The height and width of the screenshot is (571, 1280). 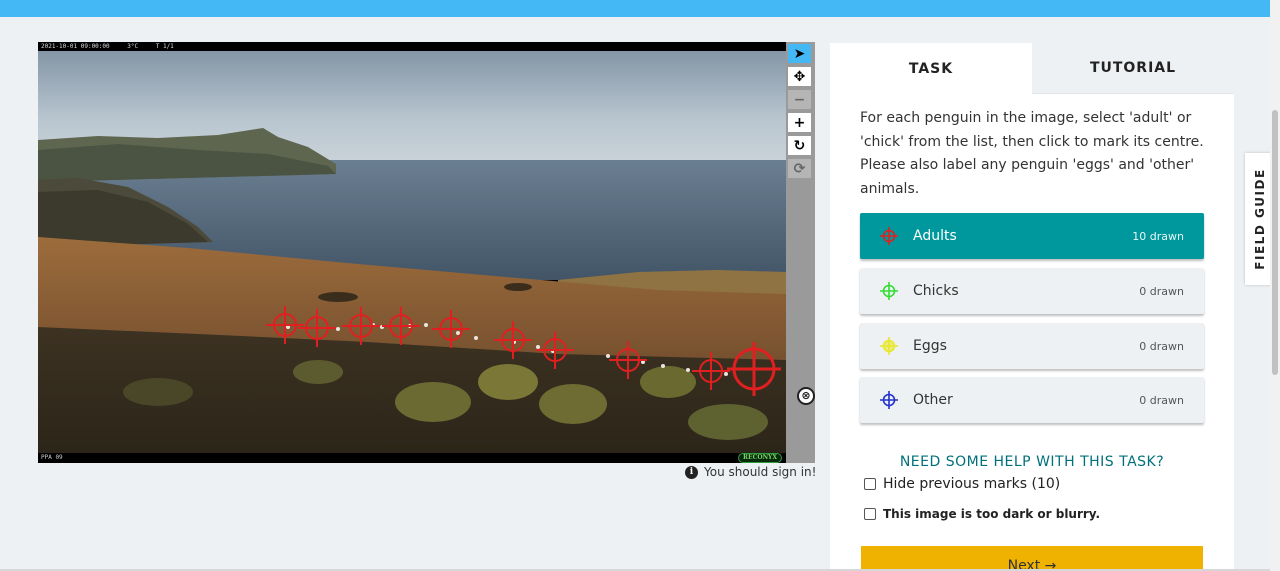 I want to click on hide-marks-checkbox: Hide previous marks (10), so click(x=962, y=484).